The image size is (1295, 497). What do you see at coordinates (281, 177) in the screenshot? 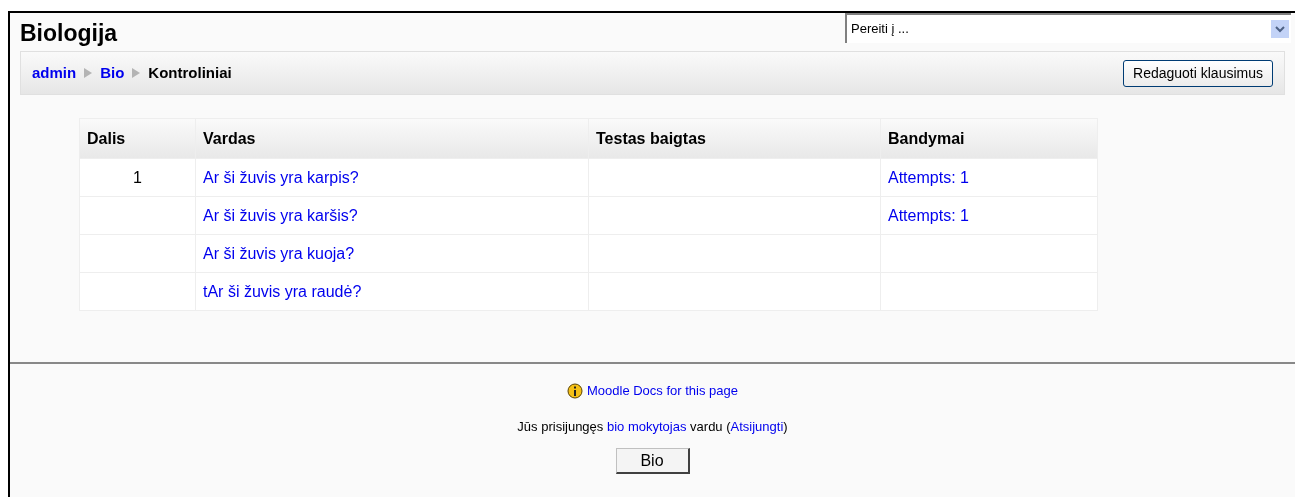
I see `quiz-link: Ar ši žuvis yra karpis?` at bounding box center [281, 177].